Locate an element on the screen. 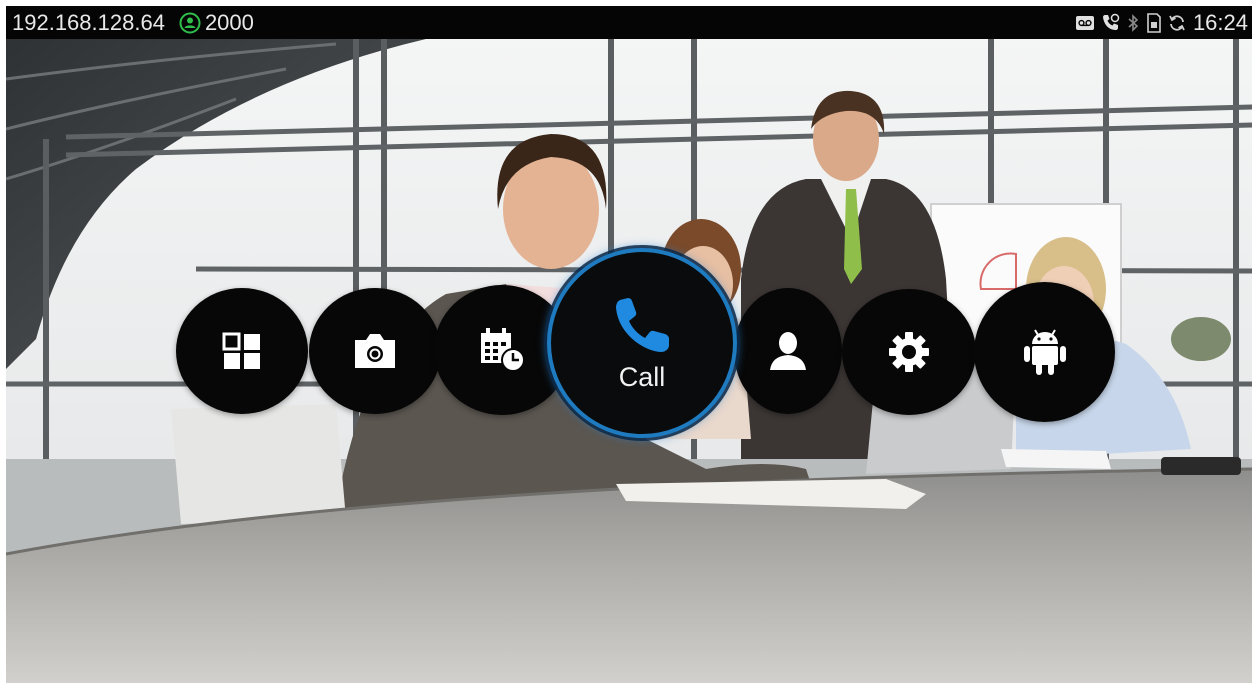 The height and width of the screenshot is (689, 1258). sync-icon is located at coordinates (1177, 23).